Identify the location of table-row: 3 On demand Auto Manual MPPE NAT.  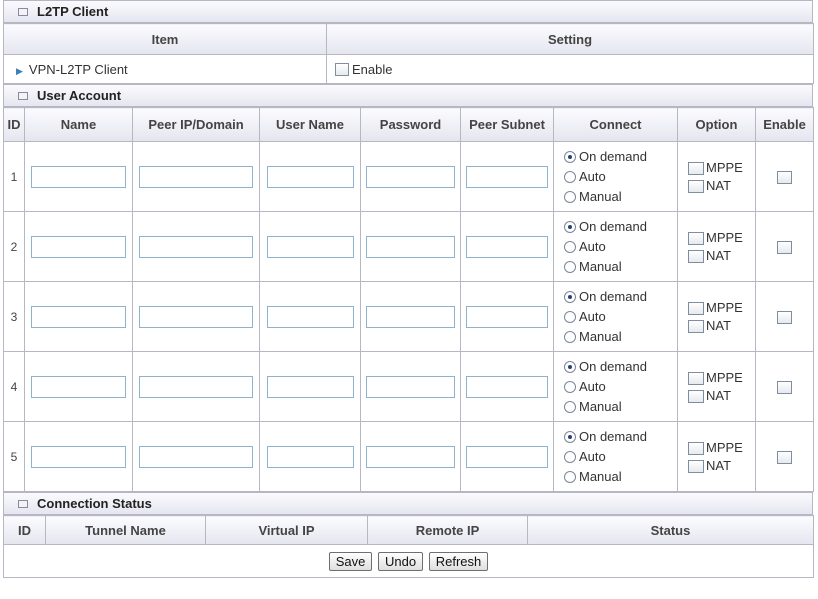
(408, 316).